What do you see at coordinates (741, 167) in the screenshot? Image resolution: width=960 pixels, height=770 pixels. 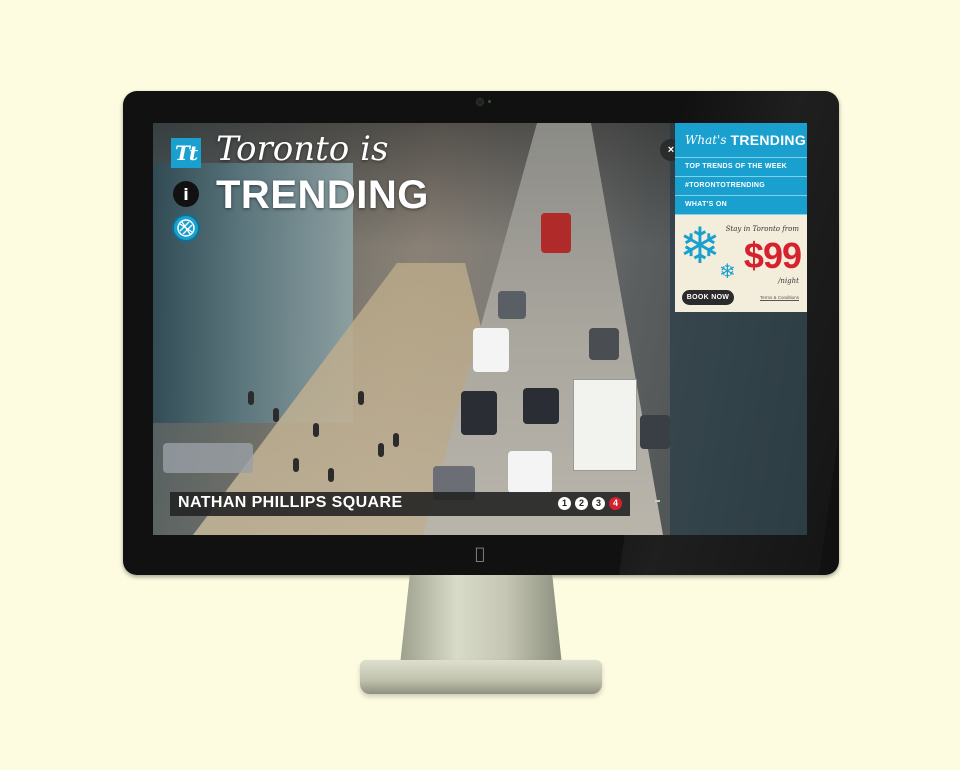 I see `panel-item-top-trends: TOP TRENDS OF THE WEEK` at bounding box center [741, 167].